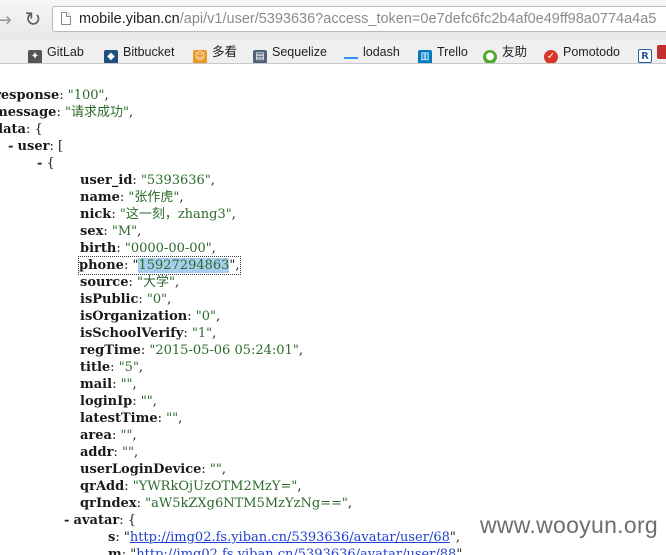 The width and height of the screenshot is (666, 555). I want to click on json-key: isPublic, so click(109, 299).